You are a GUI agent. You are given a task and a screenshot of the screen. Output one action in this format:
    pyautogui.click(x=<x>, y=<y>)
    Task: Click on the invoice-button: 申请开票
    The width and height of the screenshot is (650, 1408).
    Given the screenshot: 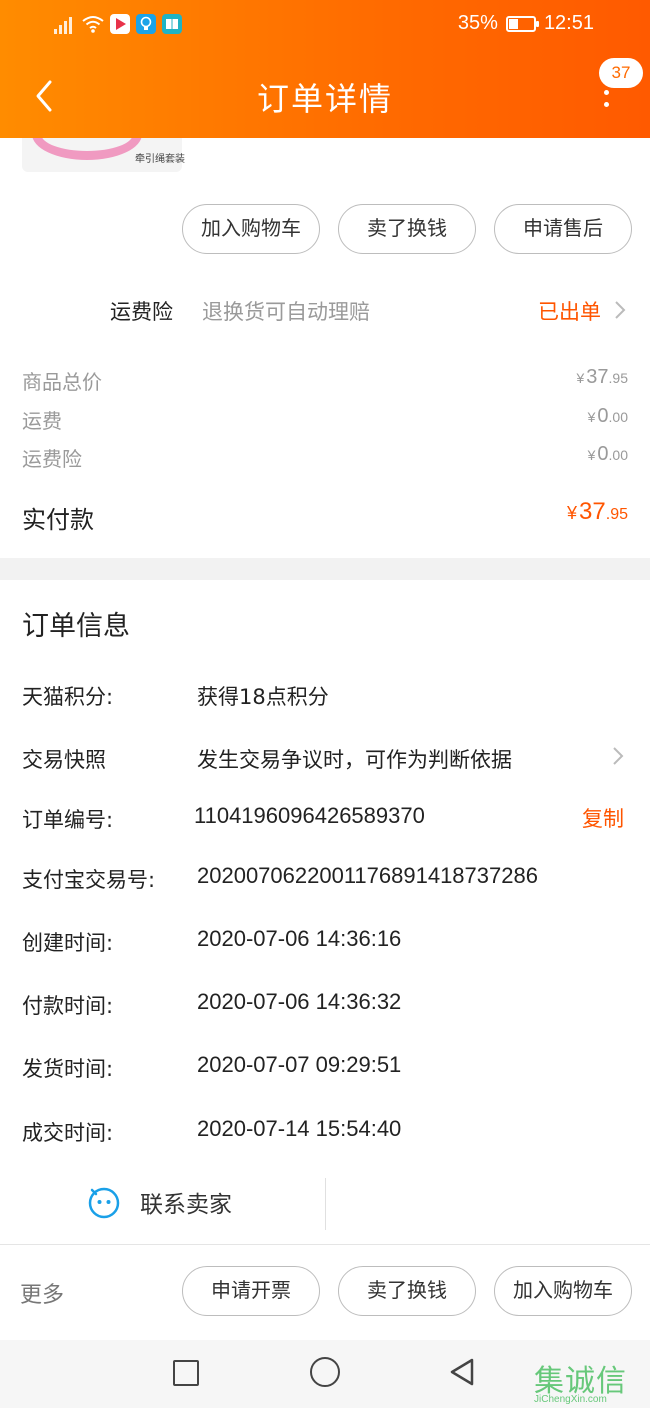 What is the action you would take?
    pyautogui.click(x=251, y=1291)
    